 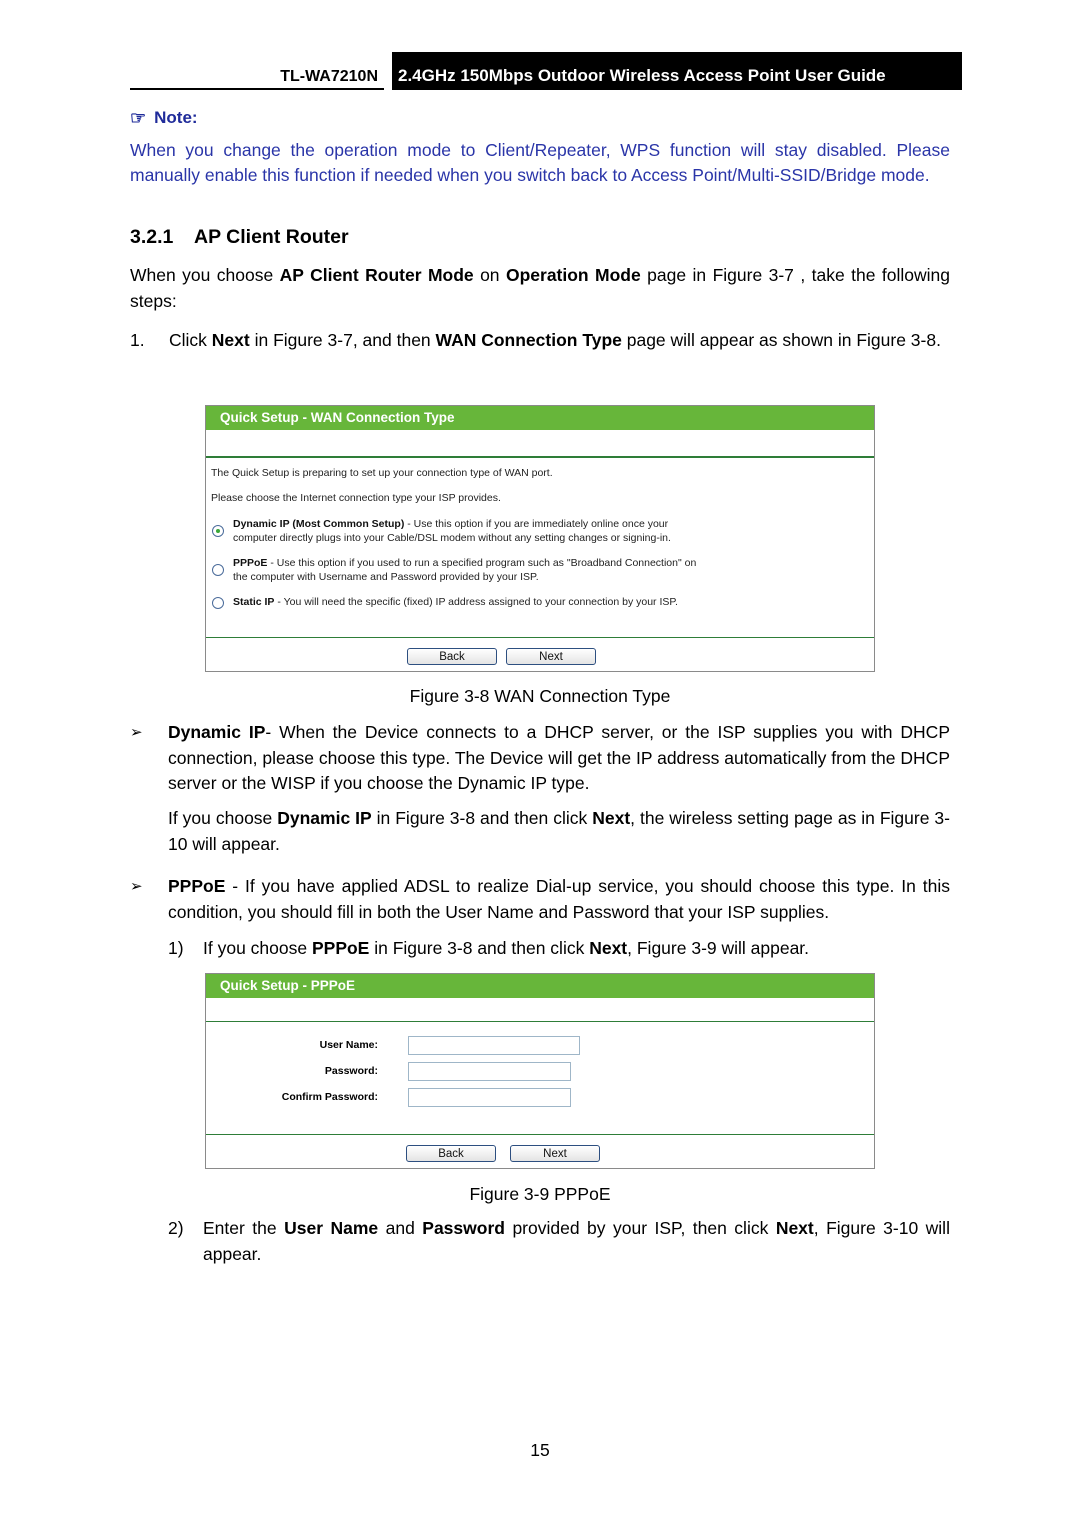 What do you see at coordinates (331, 1228) in the screenshot?
I see `bold-text: User Name` at bounding box center [331, 1228].